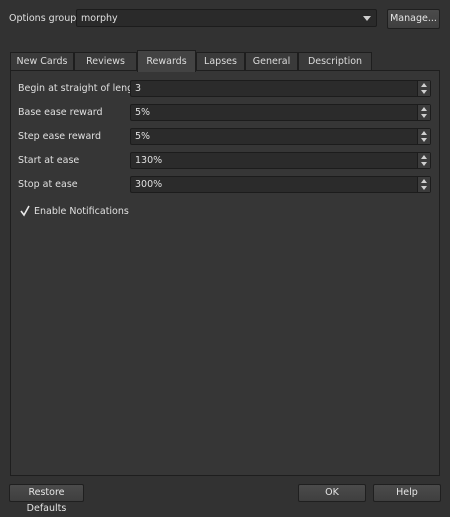 The height and width of the screenshot is (517, 450). What do you see at coordinates (335, 61) in the screenshot?
I see `tab-description: Description` at bounding box center [335, 61].